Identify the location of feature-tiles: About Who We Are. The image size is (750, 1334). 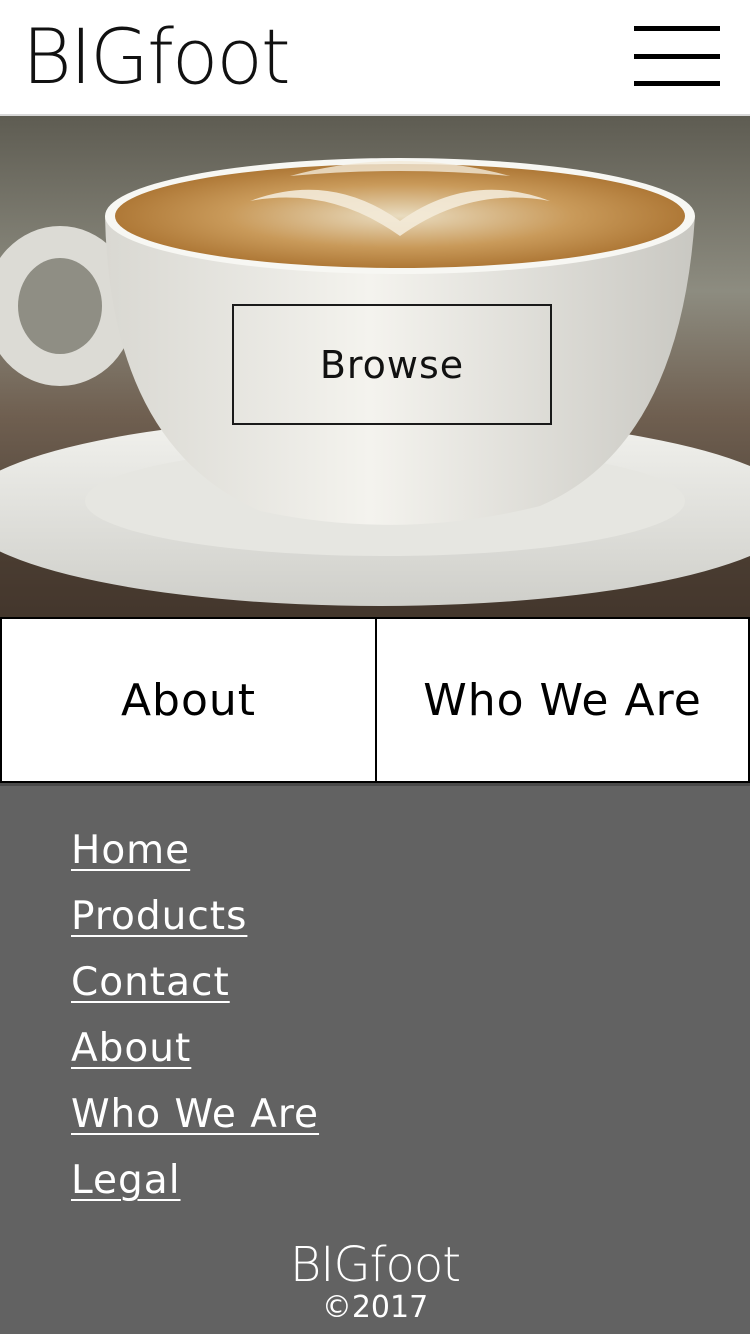
(375, 700).